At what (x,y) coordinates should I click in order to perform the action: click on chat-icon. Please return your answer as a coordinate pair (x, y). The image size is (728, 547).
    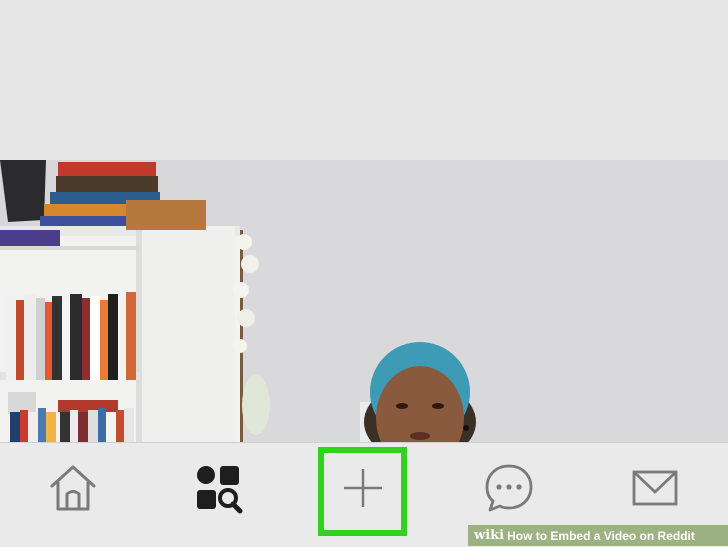
    Looking at the image, I should click on (509, 488).